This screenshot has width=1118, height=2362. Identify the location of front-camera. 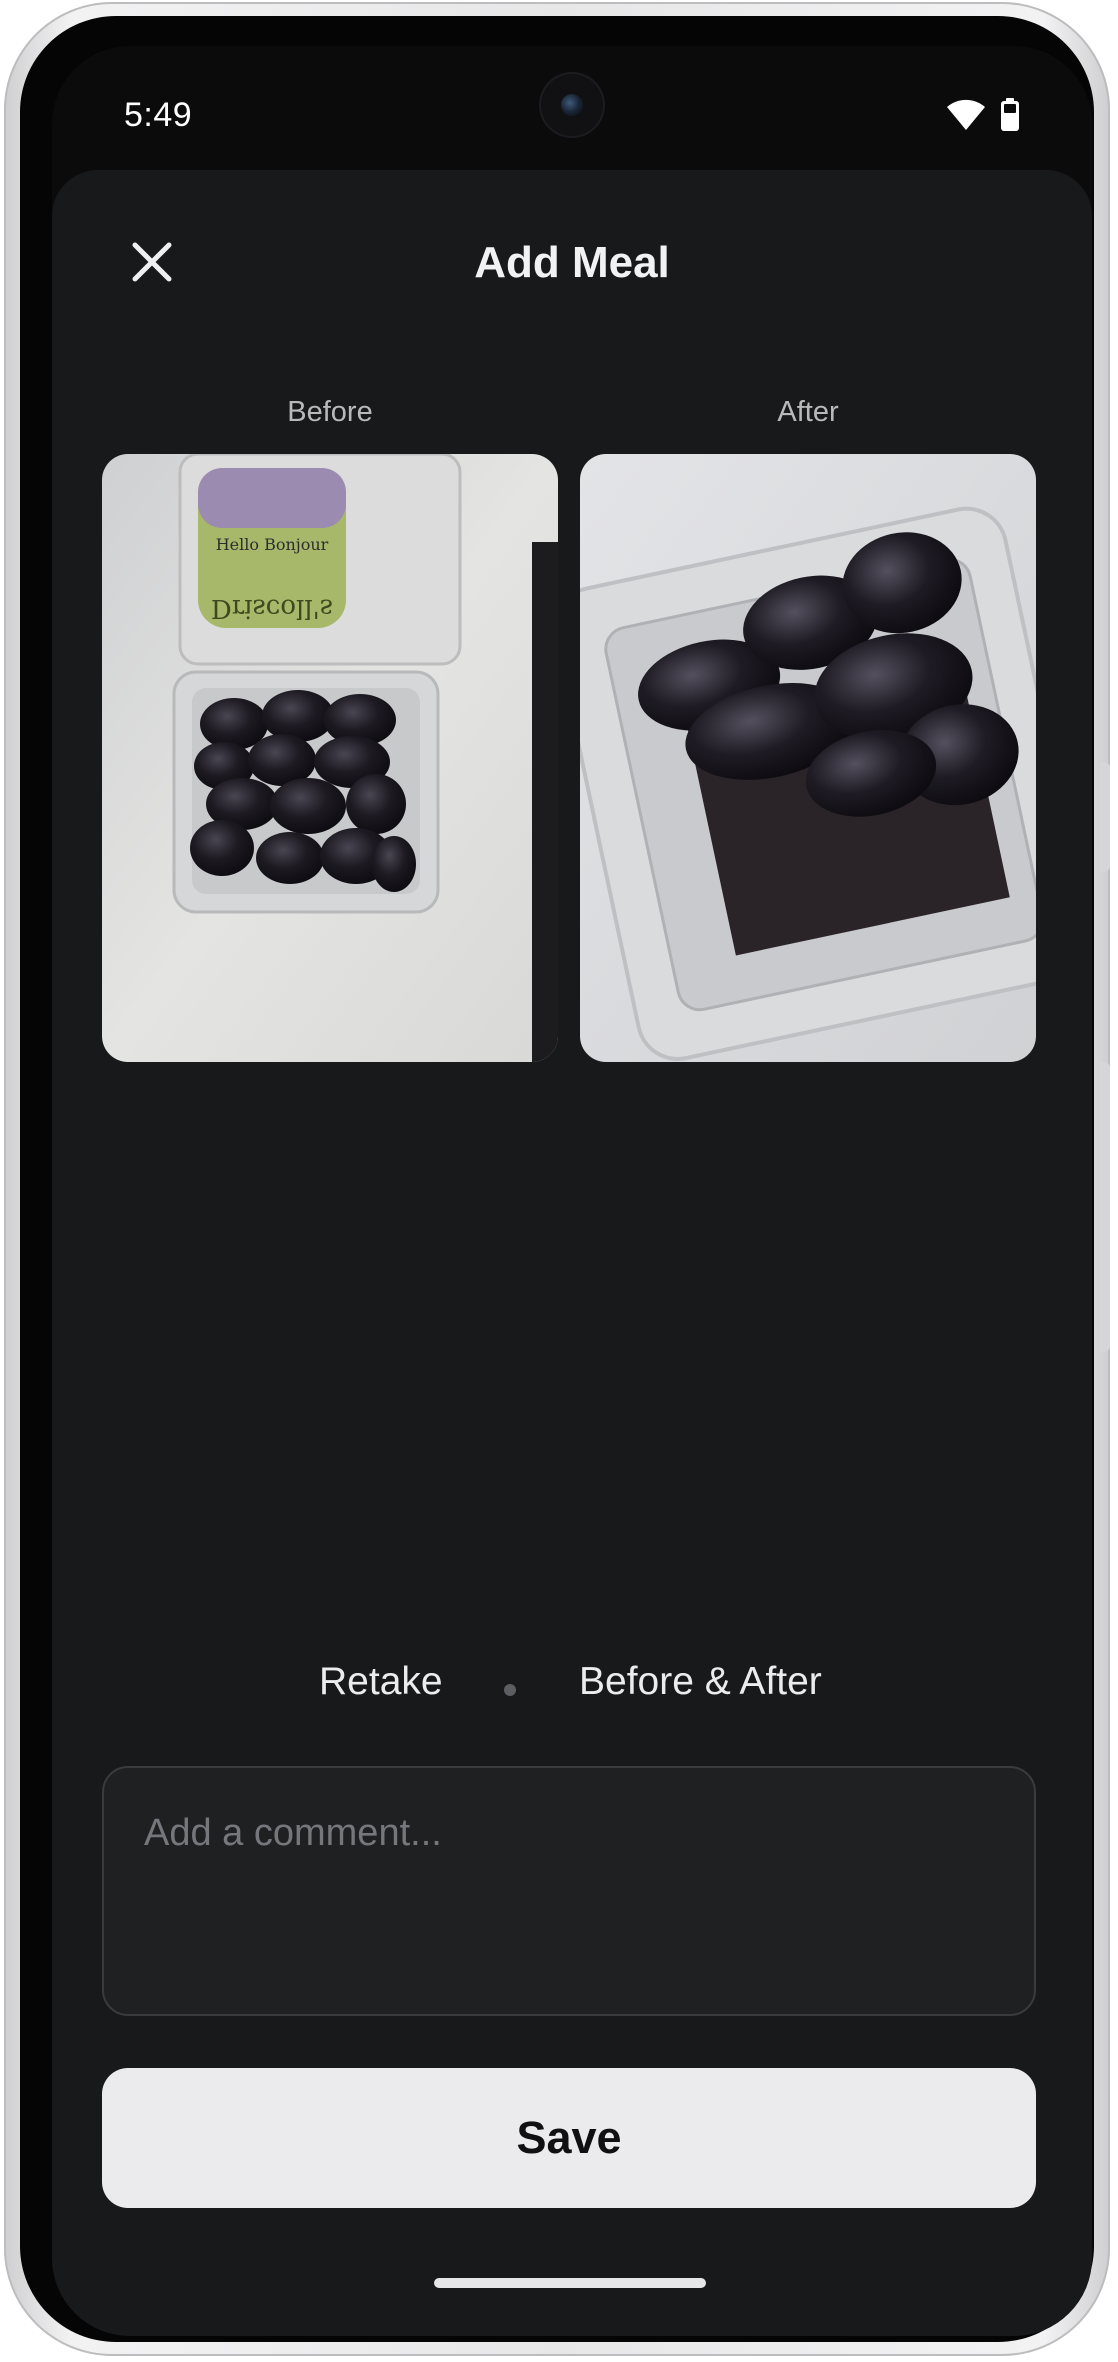
(572, 105).